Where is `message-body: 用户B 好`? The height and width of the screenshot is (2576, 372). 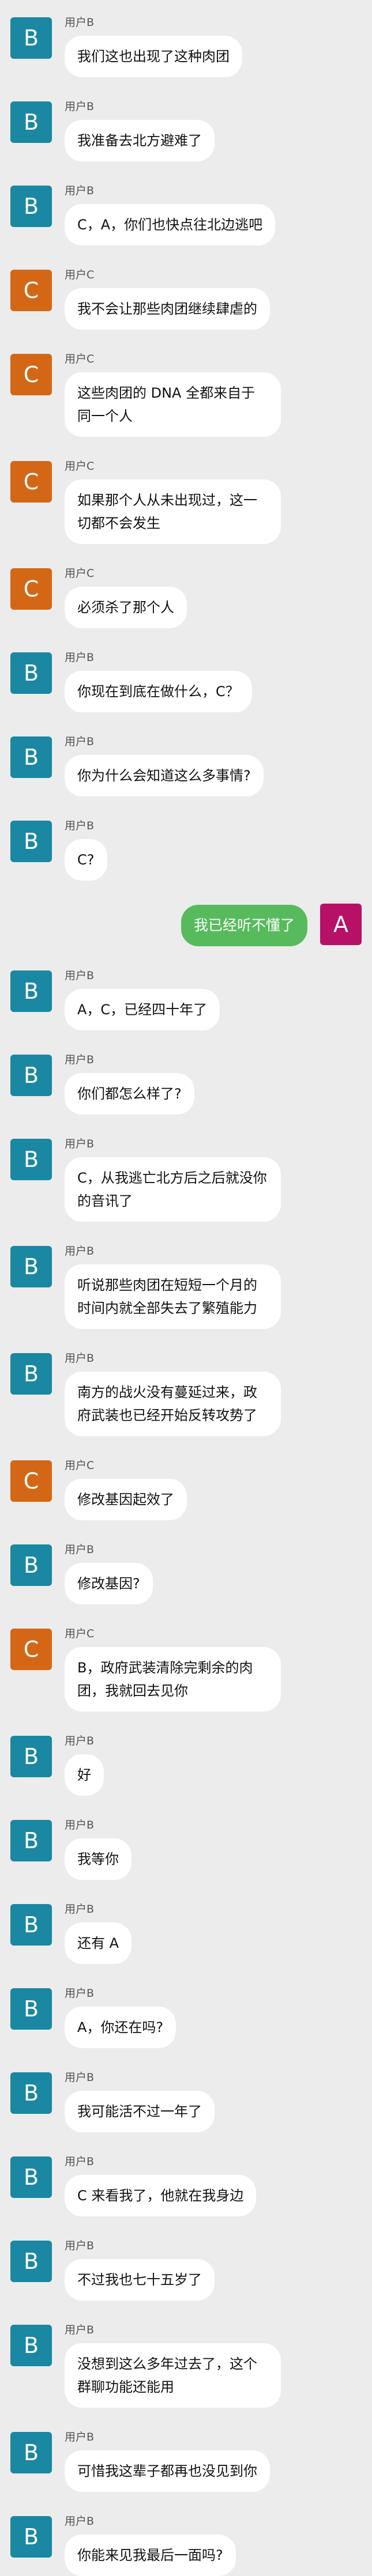
message-body: 用户B 好 is located at coordinates (84, 1765).